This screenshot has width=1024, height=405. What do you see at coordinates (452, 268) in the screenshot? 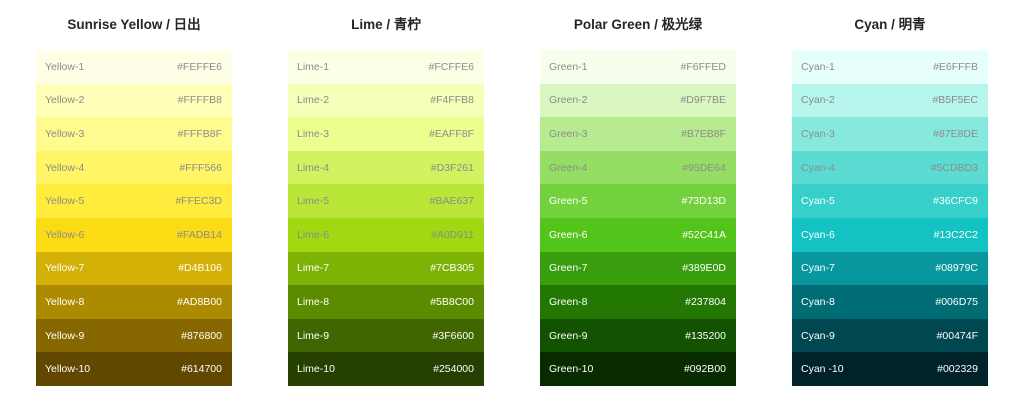
I see `swatch-hex: #7CB305` at bounding box center [452, 268].